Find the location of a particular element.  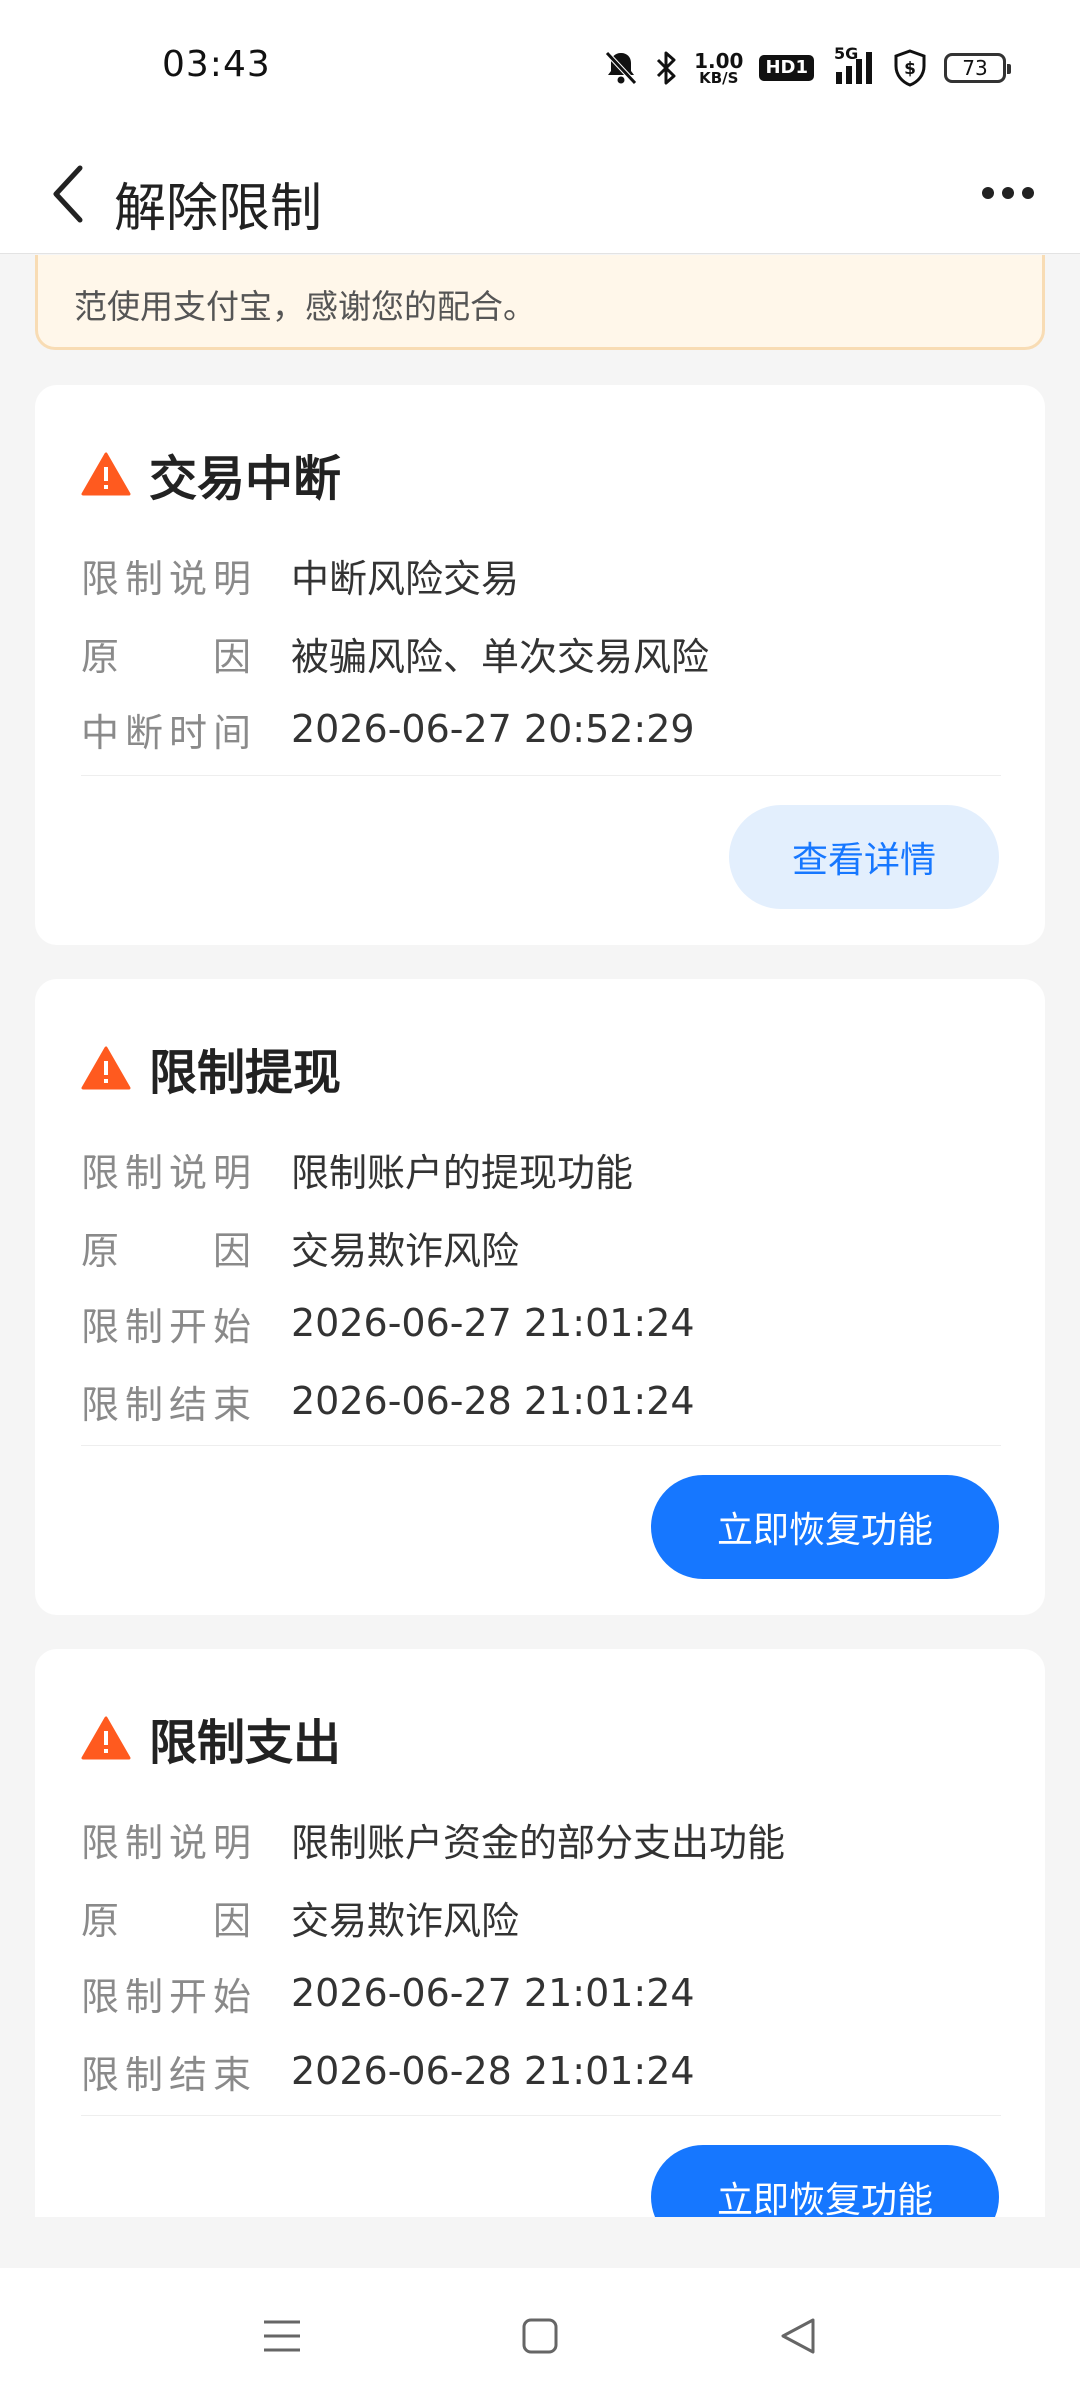

row-description: 限制说明 中断风险交易 is located at coordinates (300, 575).